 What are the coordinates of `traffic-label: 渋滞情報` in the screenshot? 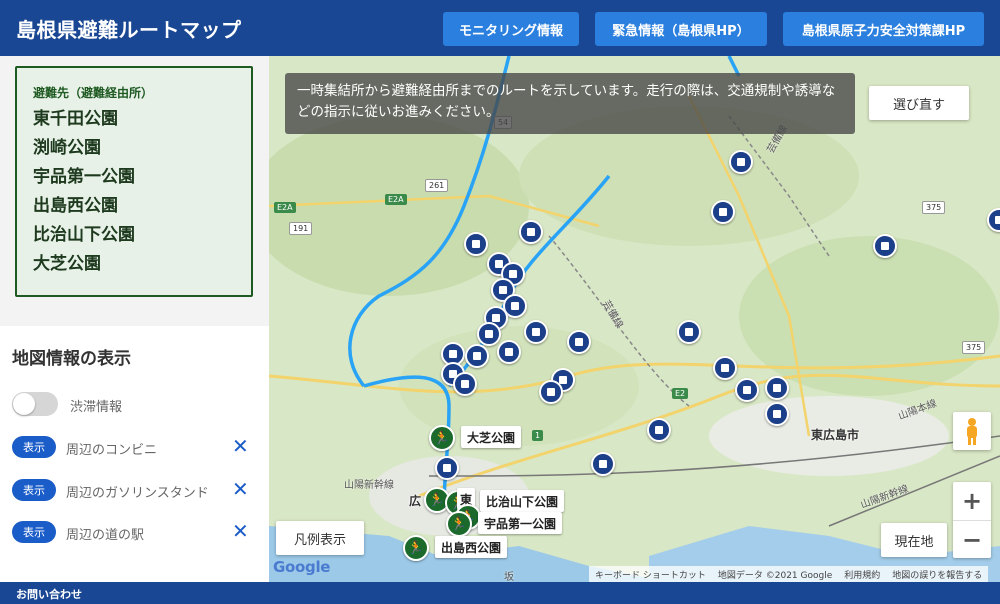 It's located at (96, 407).